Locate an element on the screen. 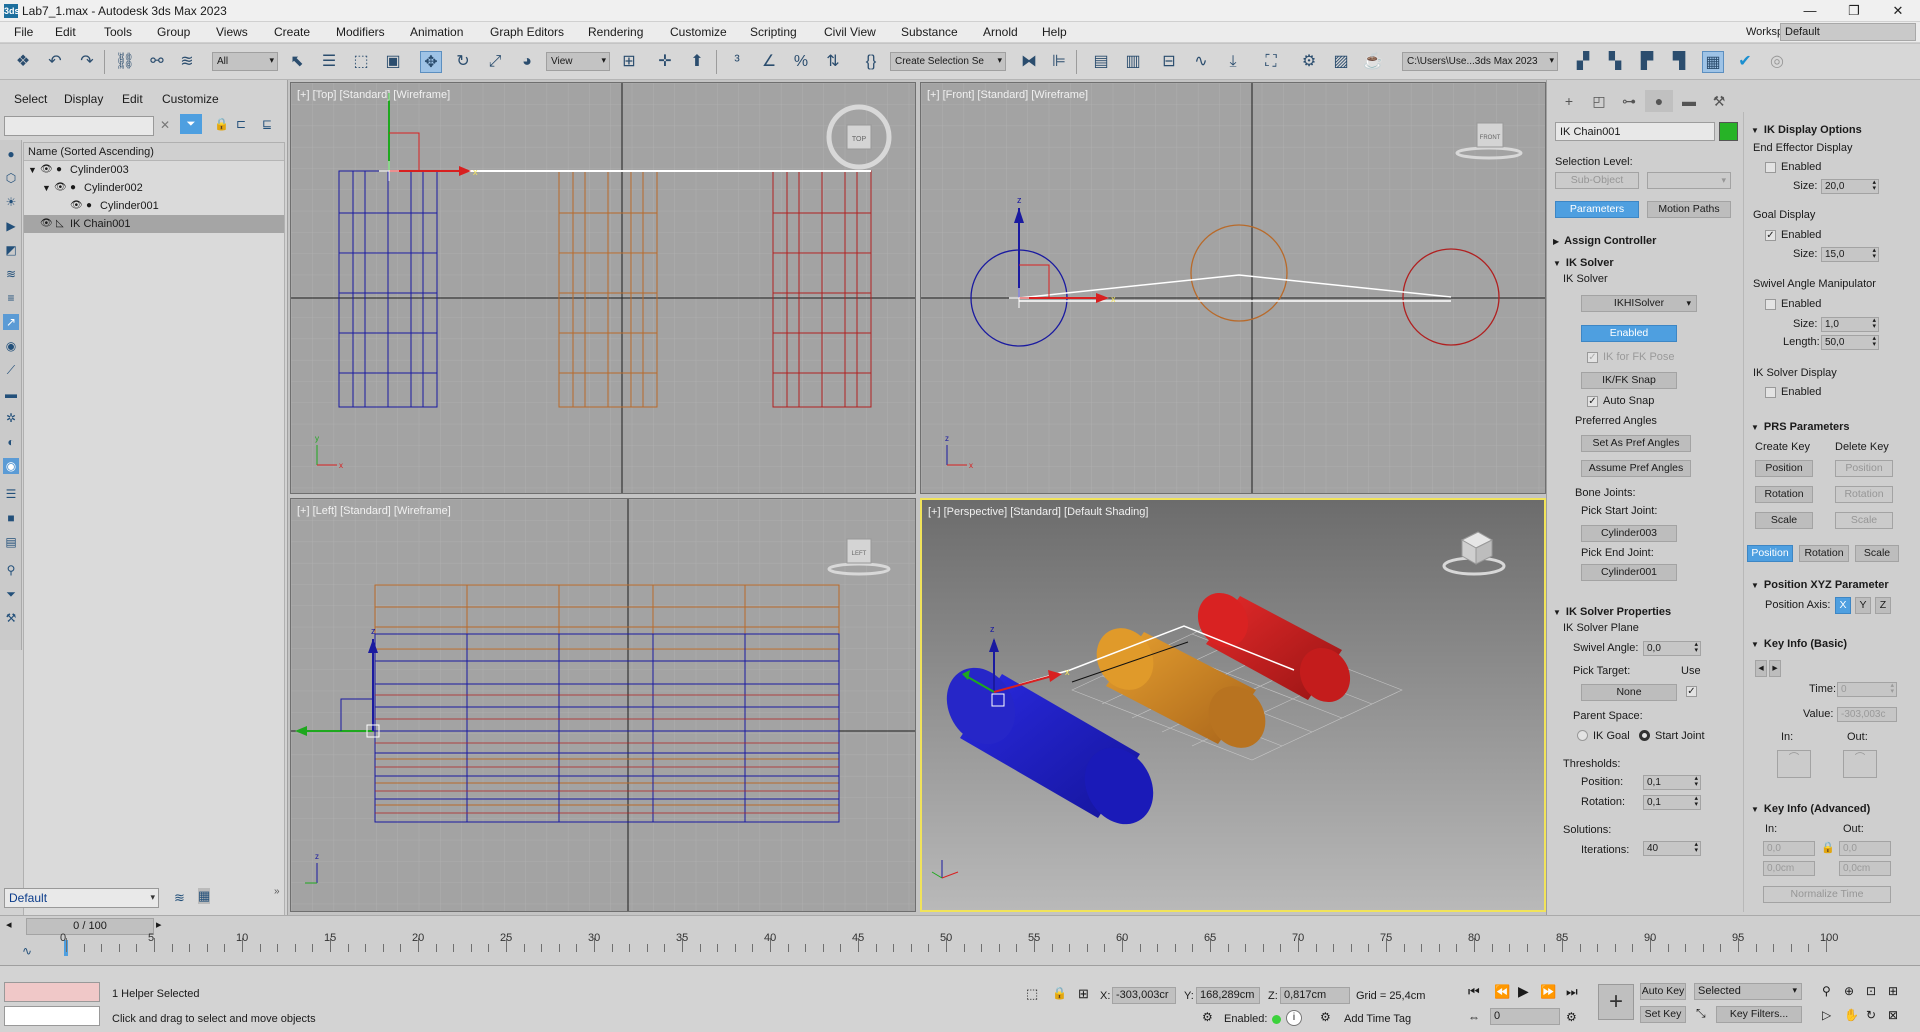  adaptive-degradation-icon: ⚙ is located at coordinates (1207, 1017).